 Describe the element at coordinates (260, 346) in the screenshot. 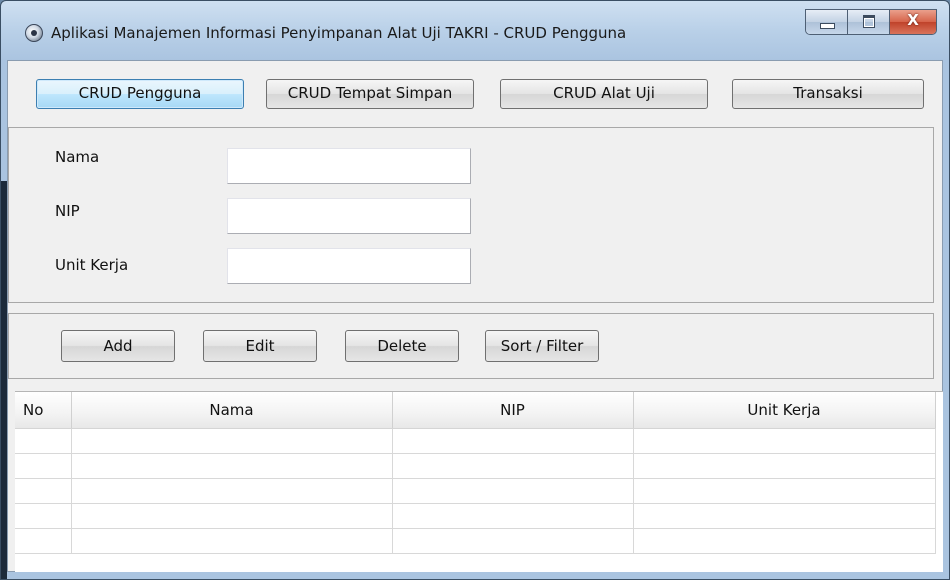

I see `edit-button: Edit` at that location.